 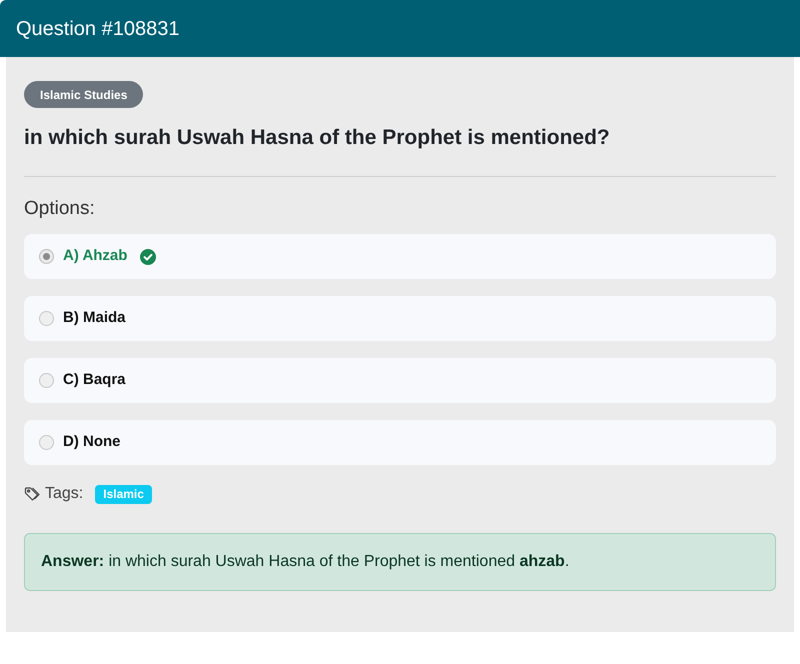 I want to click on tags-label: Tags:, so click(x=64, y=494).